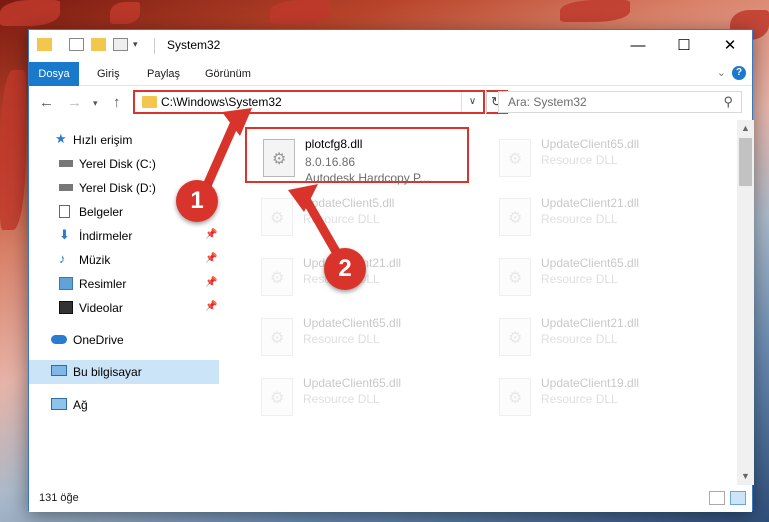 The width and height of the screenshot is (769, 522). I want to click on search-input: Ara: System32 ⚲, so click(620, 102).